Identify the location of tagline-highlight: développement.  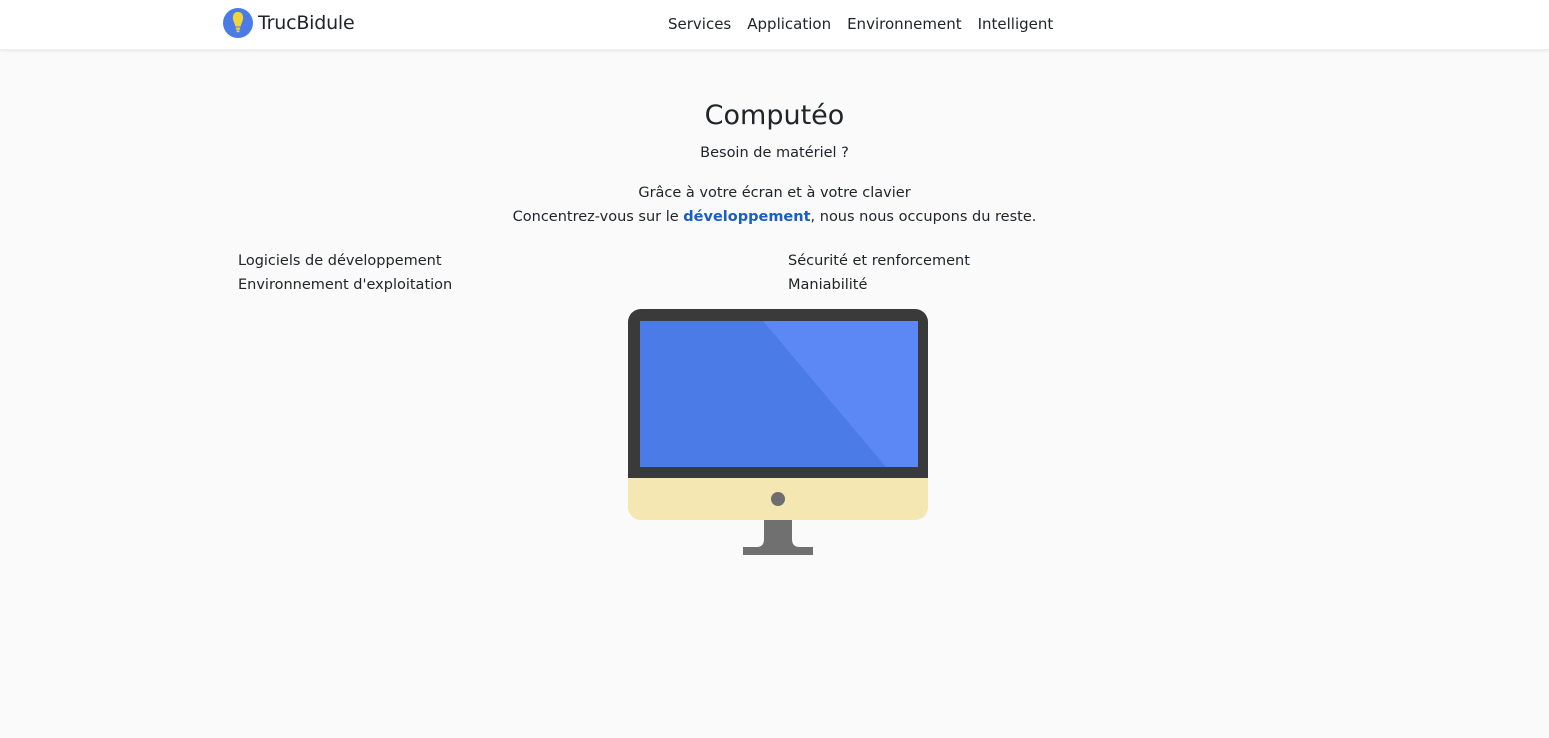
(747, 217).